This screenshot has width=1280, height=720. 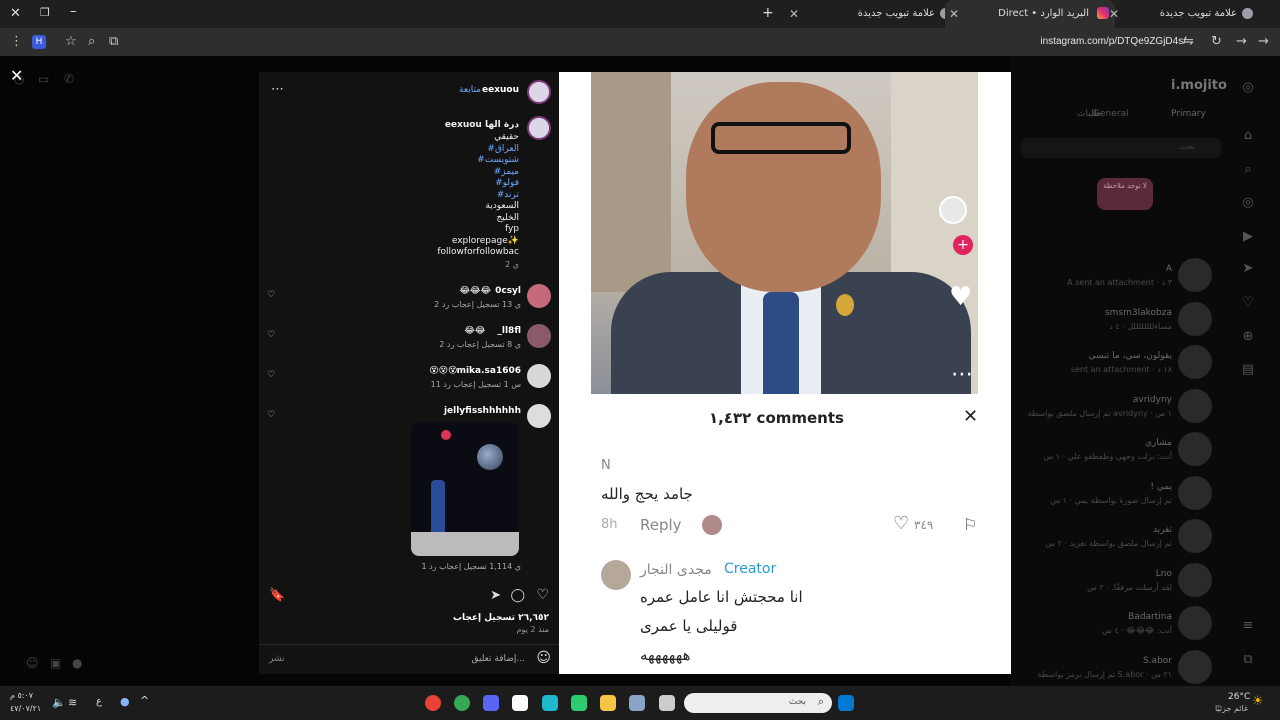 I want to click on discord-icon, so click(x=491, y=703).